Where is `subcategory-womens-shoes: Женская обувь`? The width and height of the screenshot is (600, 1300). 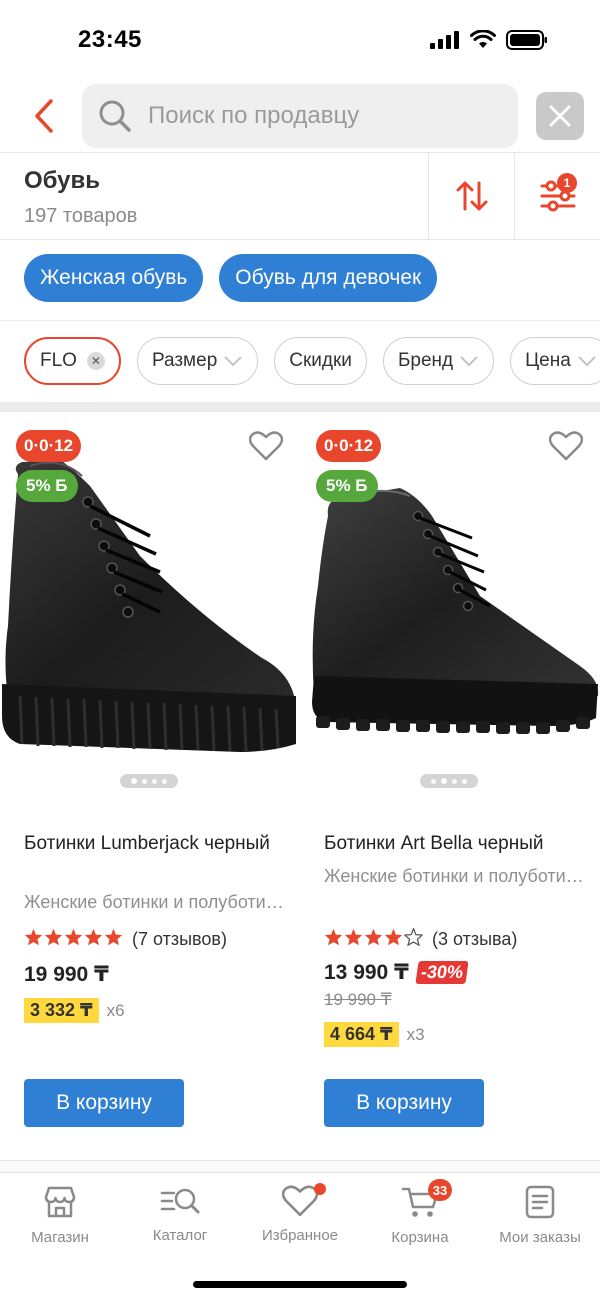
subcategory-womens-shoes: Женская обувь is located at coordinates (114, 278).